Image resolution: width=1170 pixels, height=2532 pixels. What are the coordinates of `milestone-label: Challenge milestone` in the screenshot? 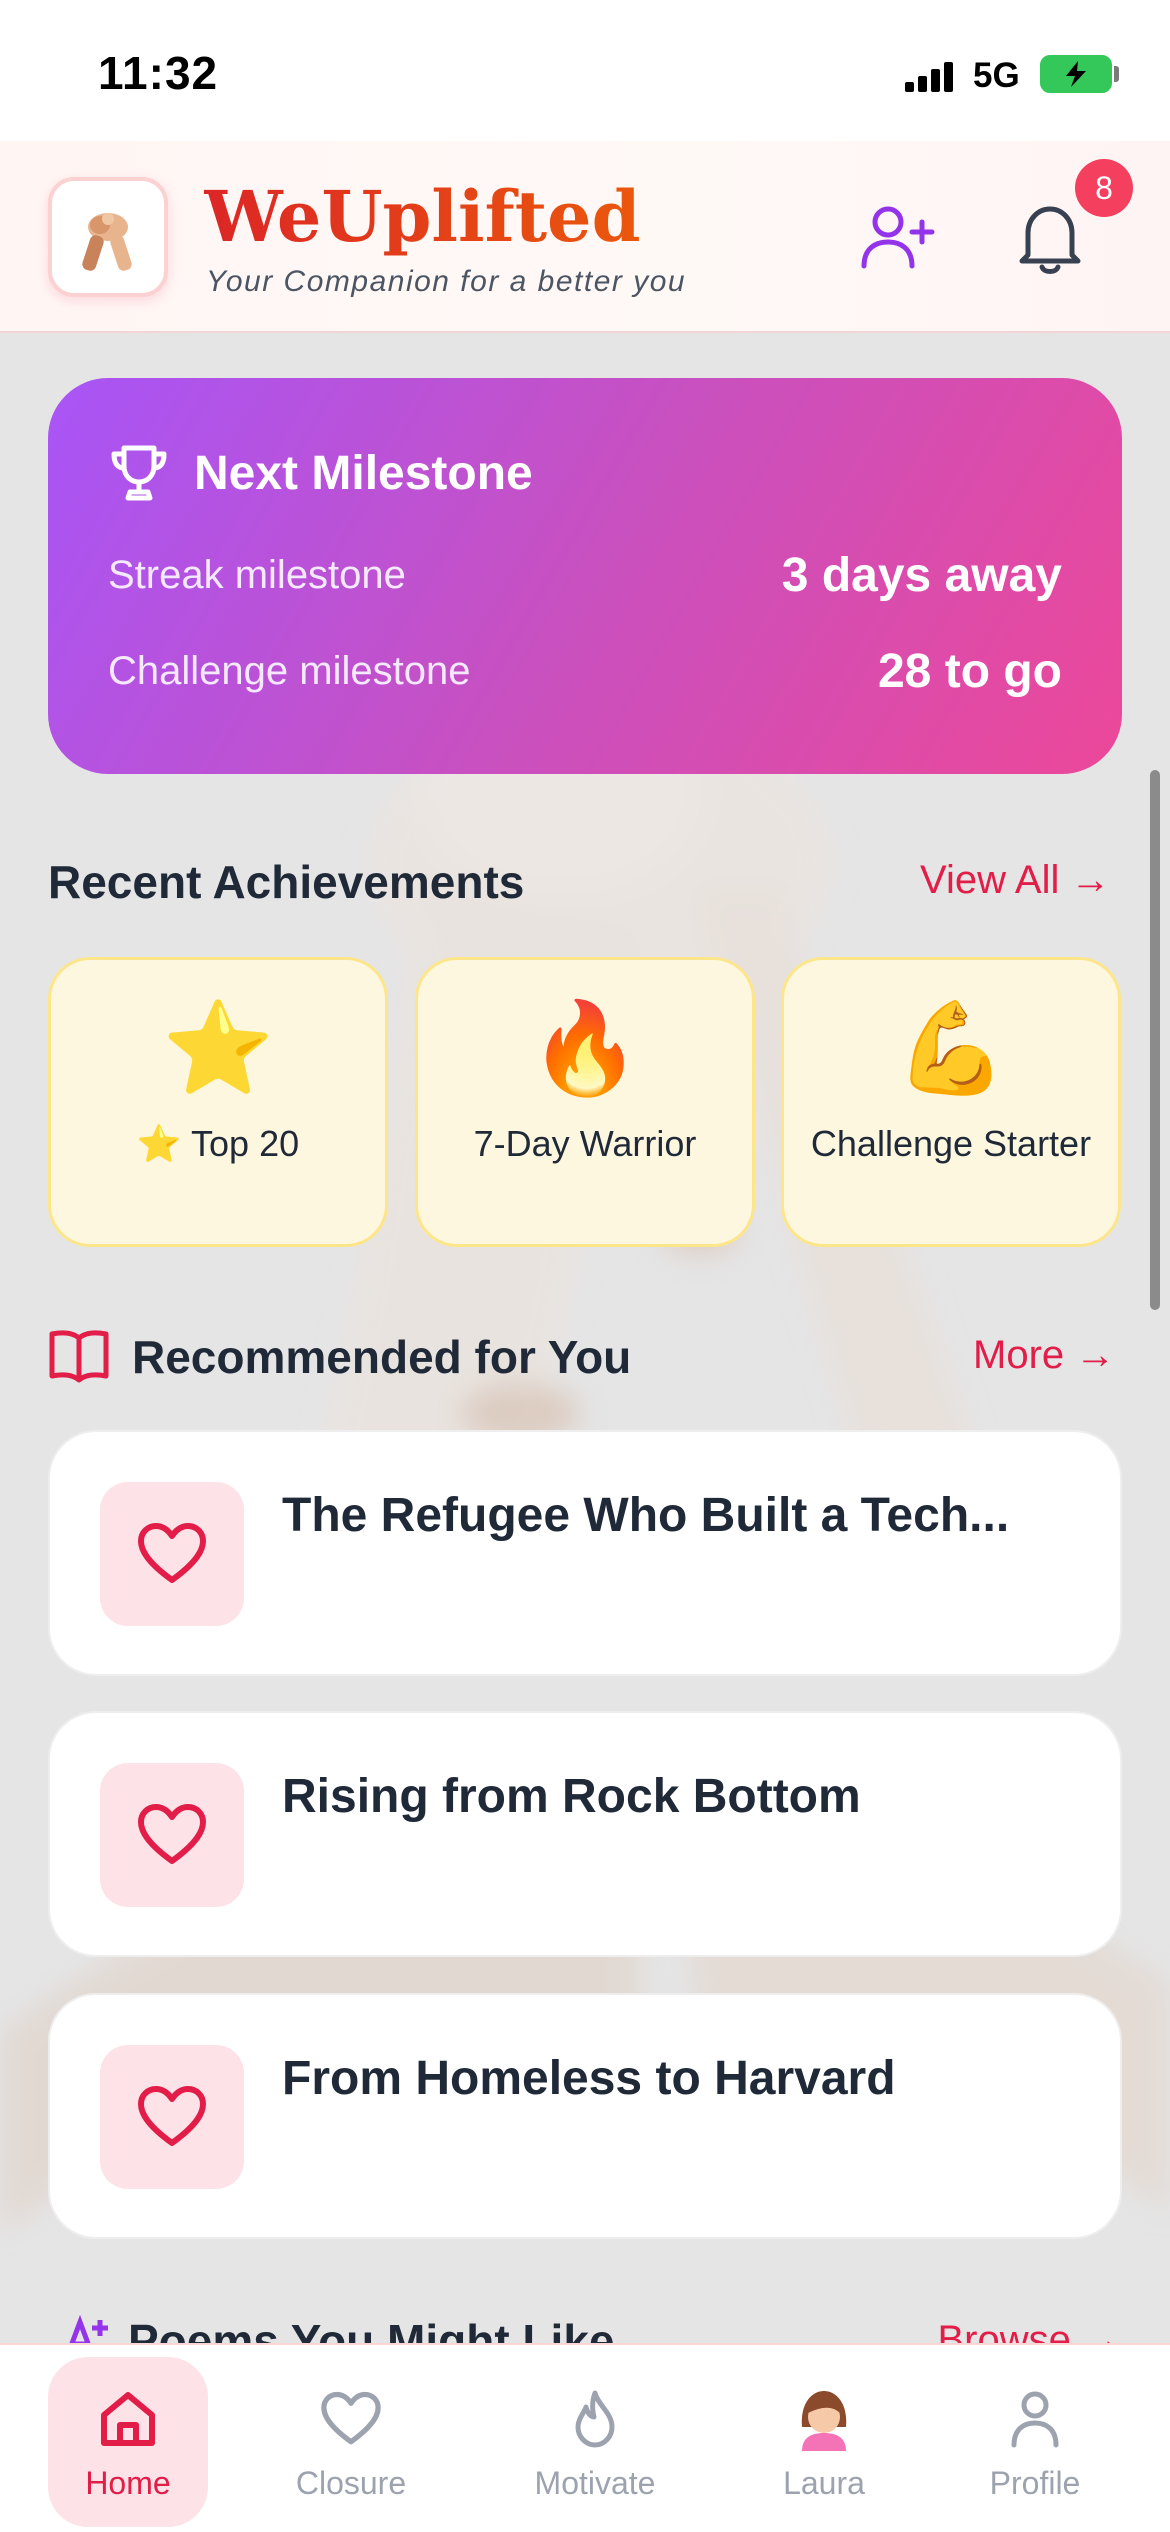 It's located at (289, 671).